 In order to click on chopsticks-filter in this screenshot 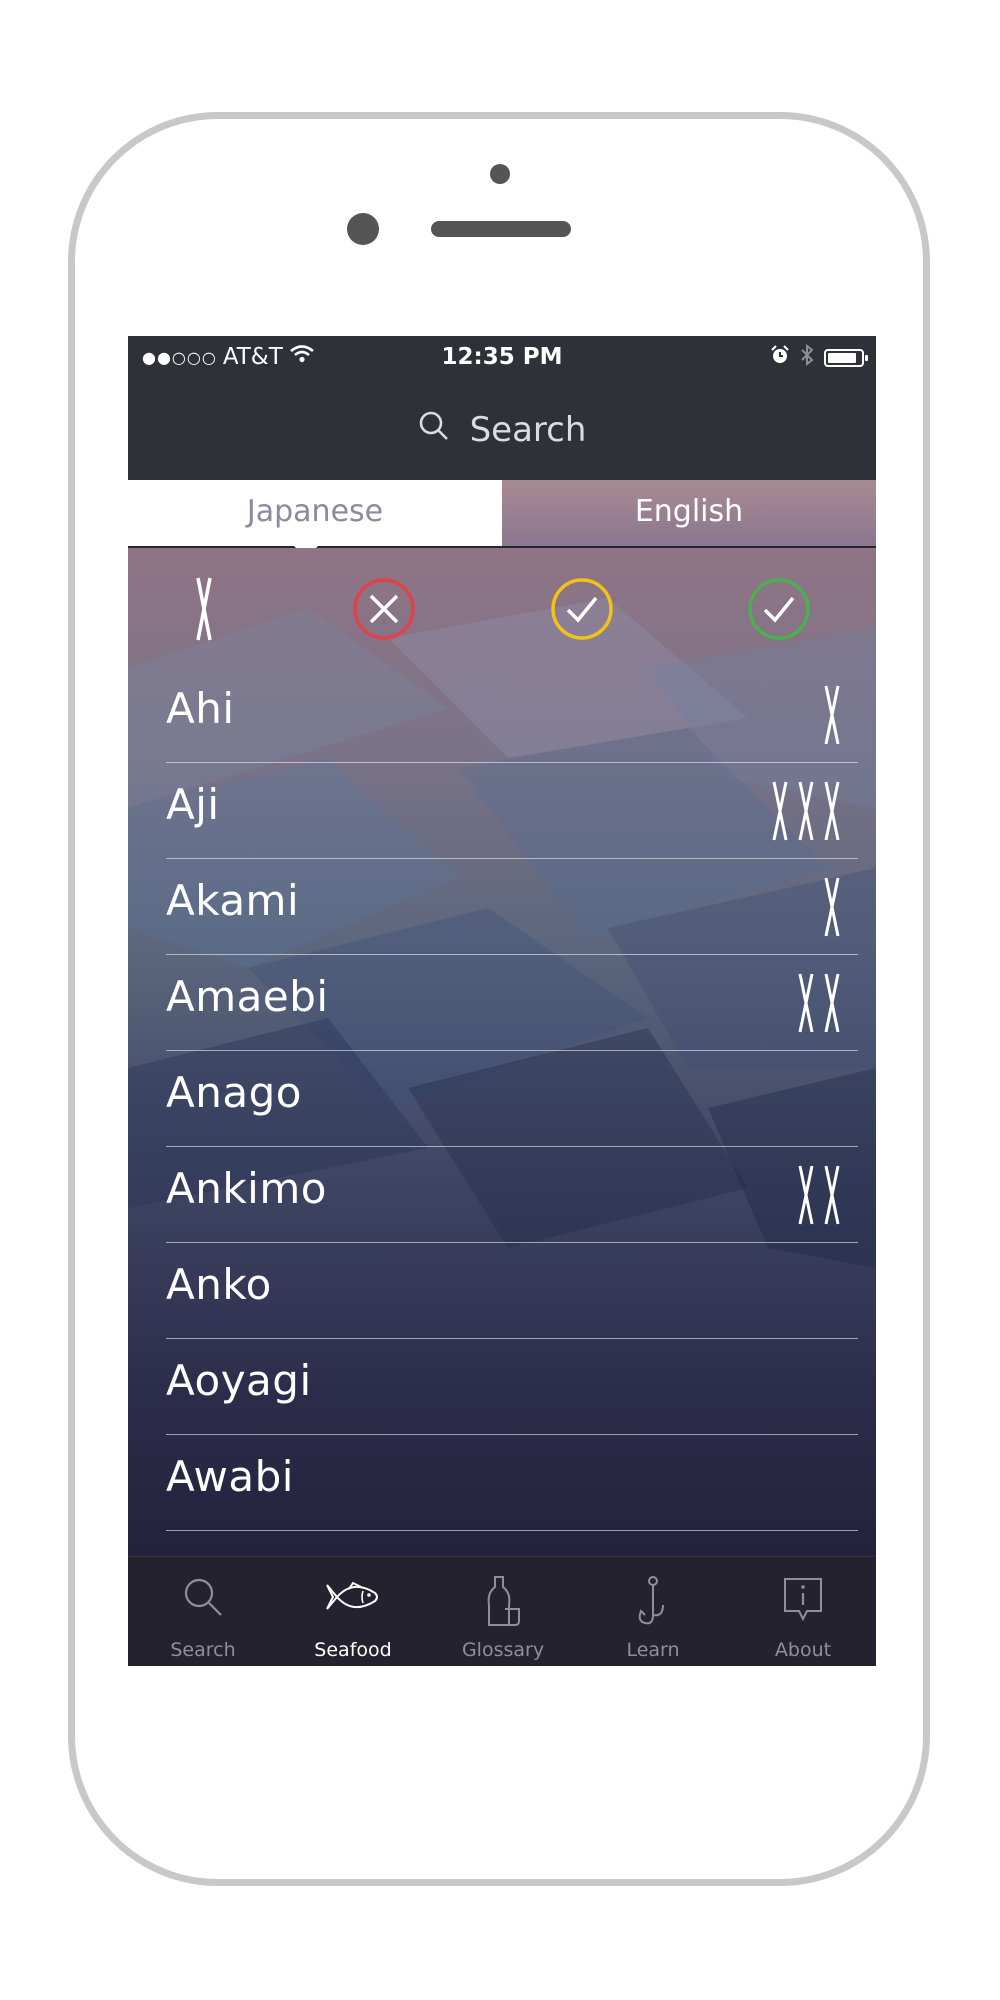, I will do `click(204, 609)`.